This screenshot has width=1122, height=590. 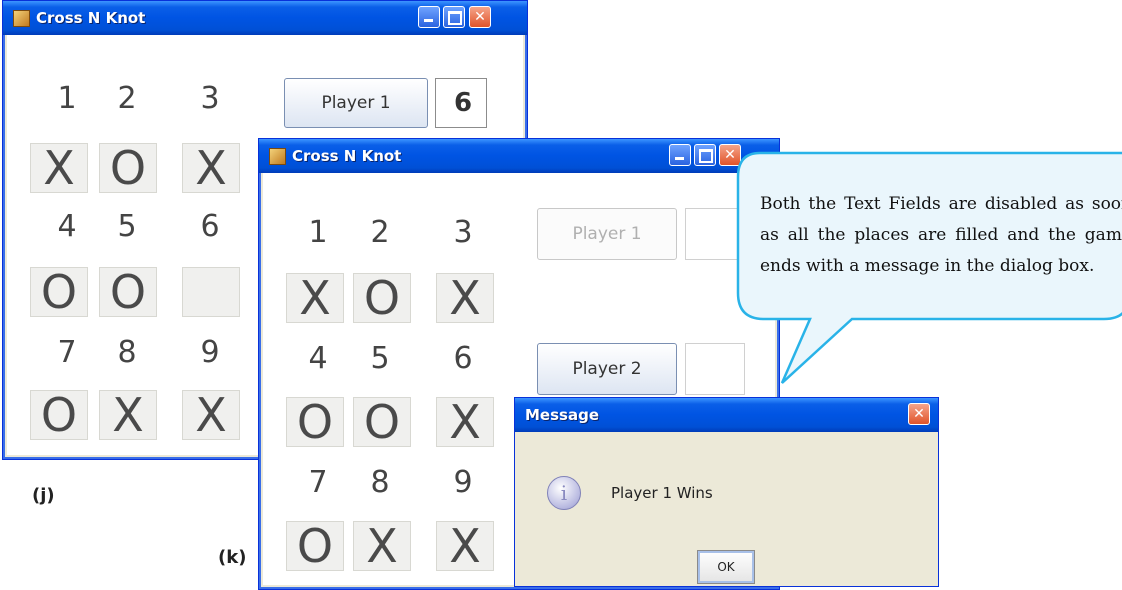 I want to click on message-dialog: Message ✕ i Player 1 Wins OK, so click(x=726, y=492).